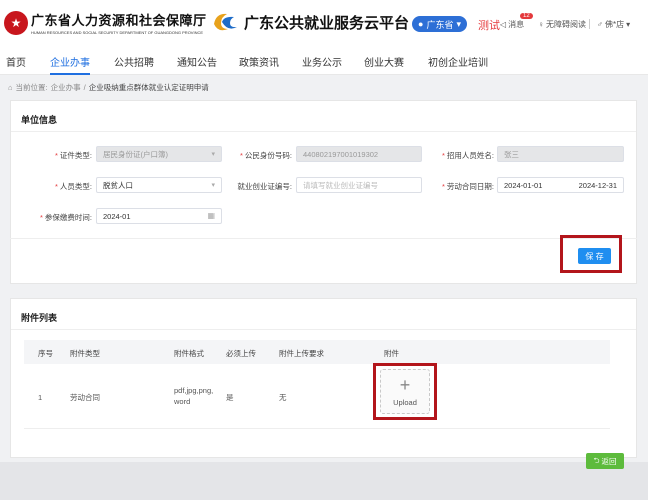  I want to click on nav-enterprise-services: 企业办事, so click(70, 61).